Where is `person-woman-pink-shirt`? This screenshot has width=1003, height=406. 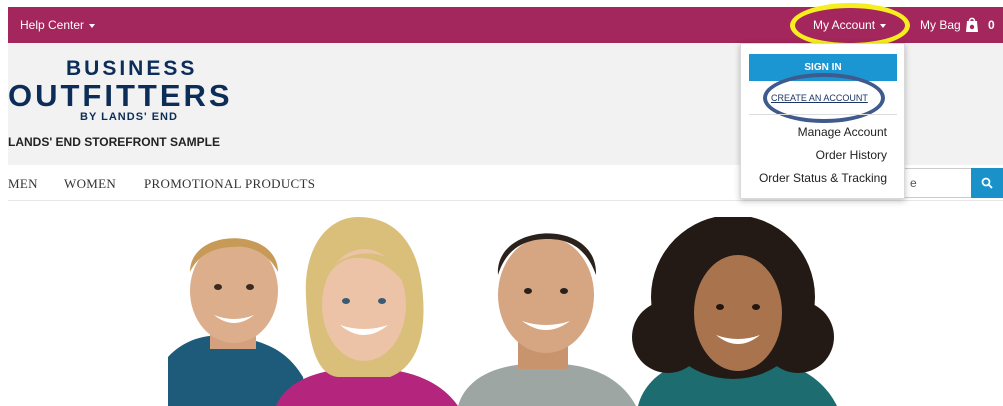 person-woman-pink-shirt is located at coordinates (367, 311).